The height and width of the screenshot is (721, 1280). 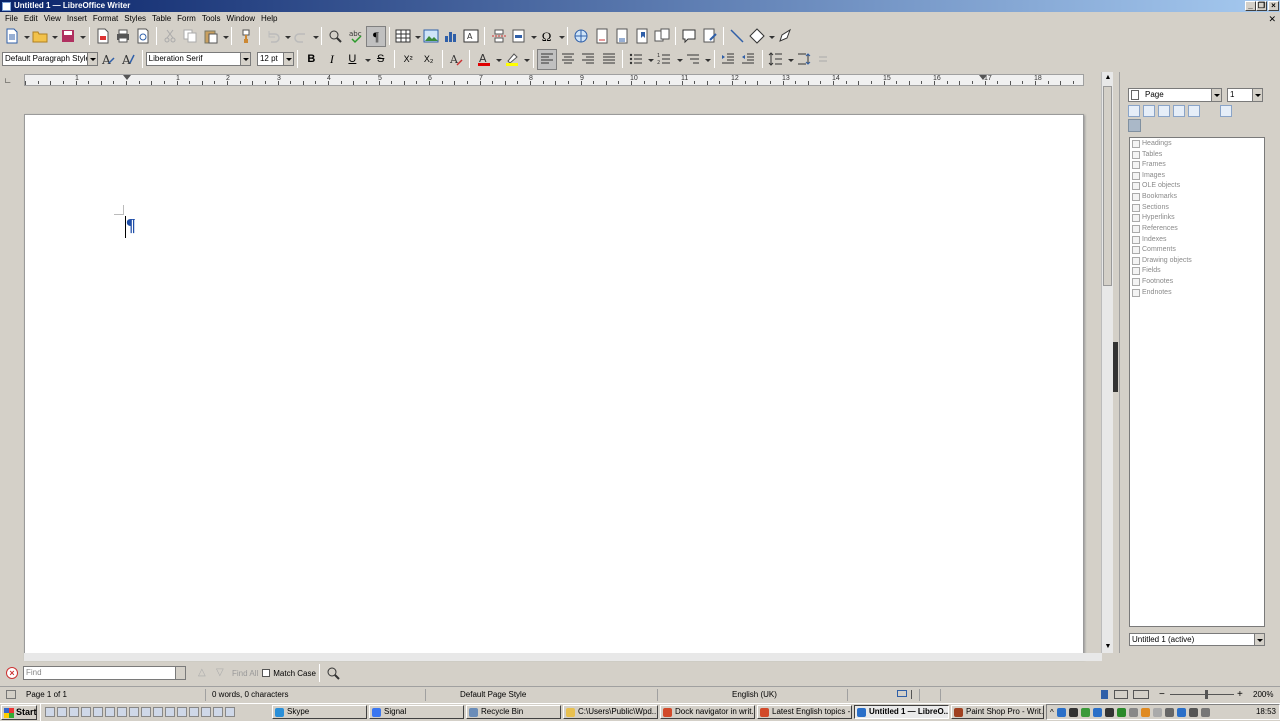 I want to click on open-folder-icon, so click(x=40, y=36).